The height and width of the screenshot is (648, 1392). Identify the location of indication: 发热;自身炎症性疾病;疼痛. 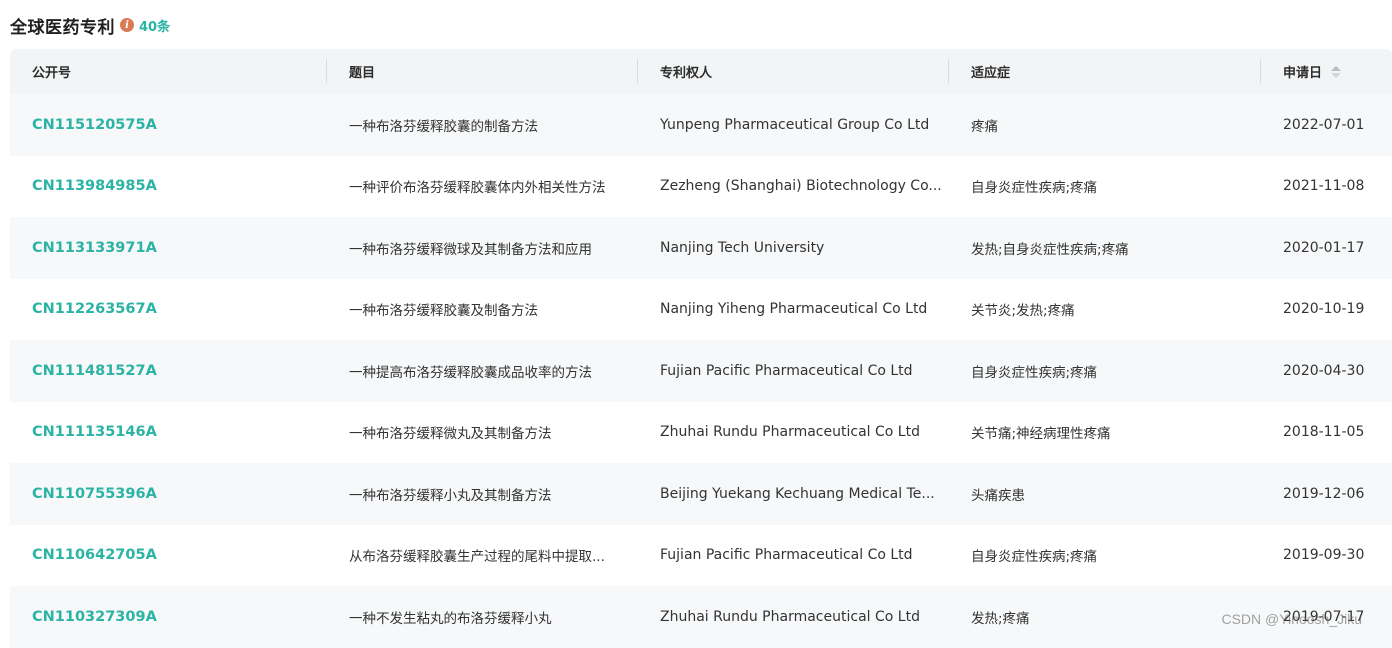
(1113, 248).